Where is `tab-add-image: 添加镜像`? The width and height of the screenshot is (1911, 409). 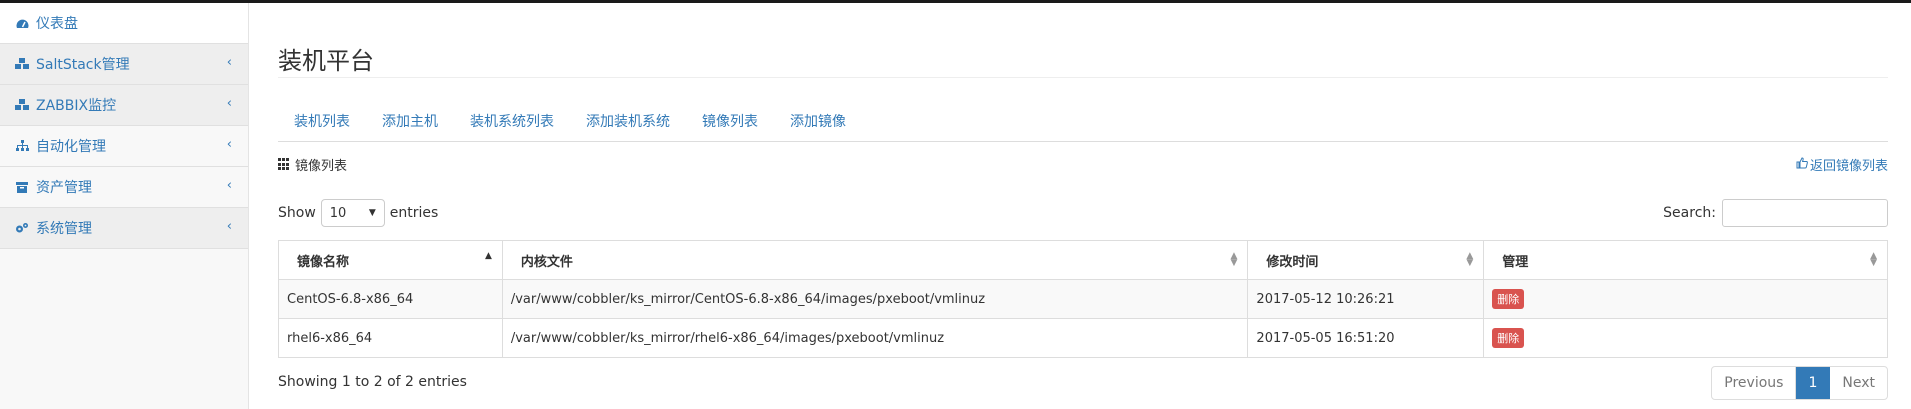 tab-add-image: 添加镜像 is located at coordinates (818, 122).